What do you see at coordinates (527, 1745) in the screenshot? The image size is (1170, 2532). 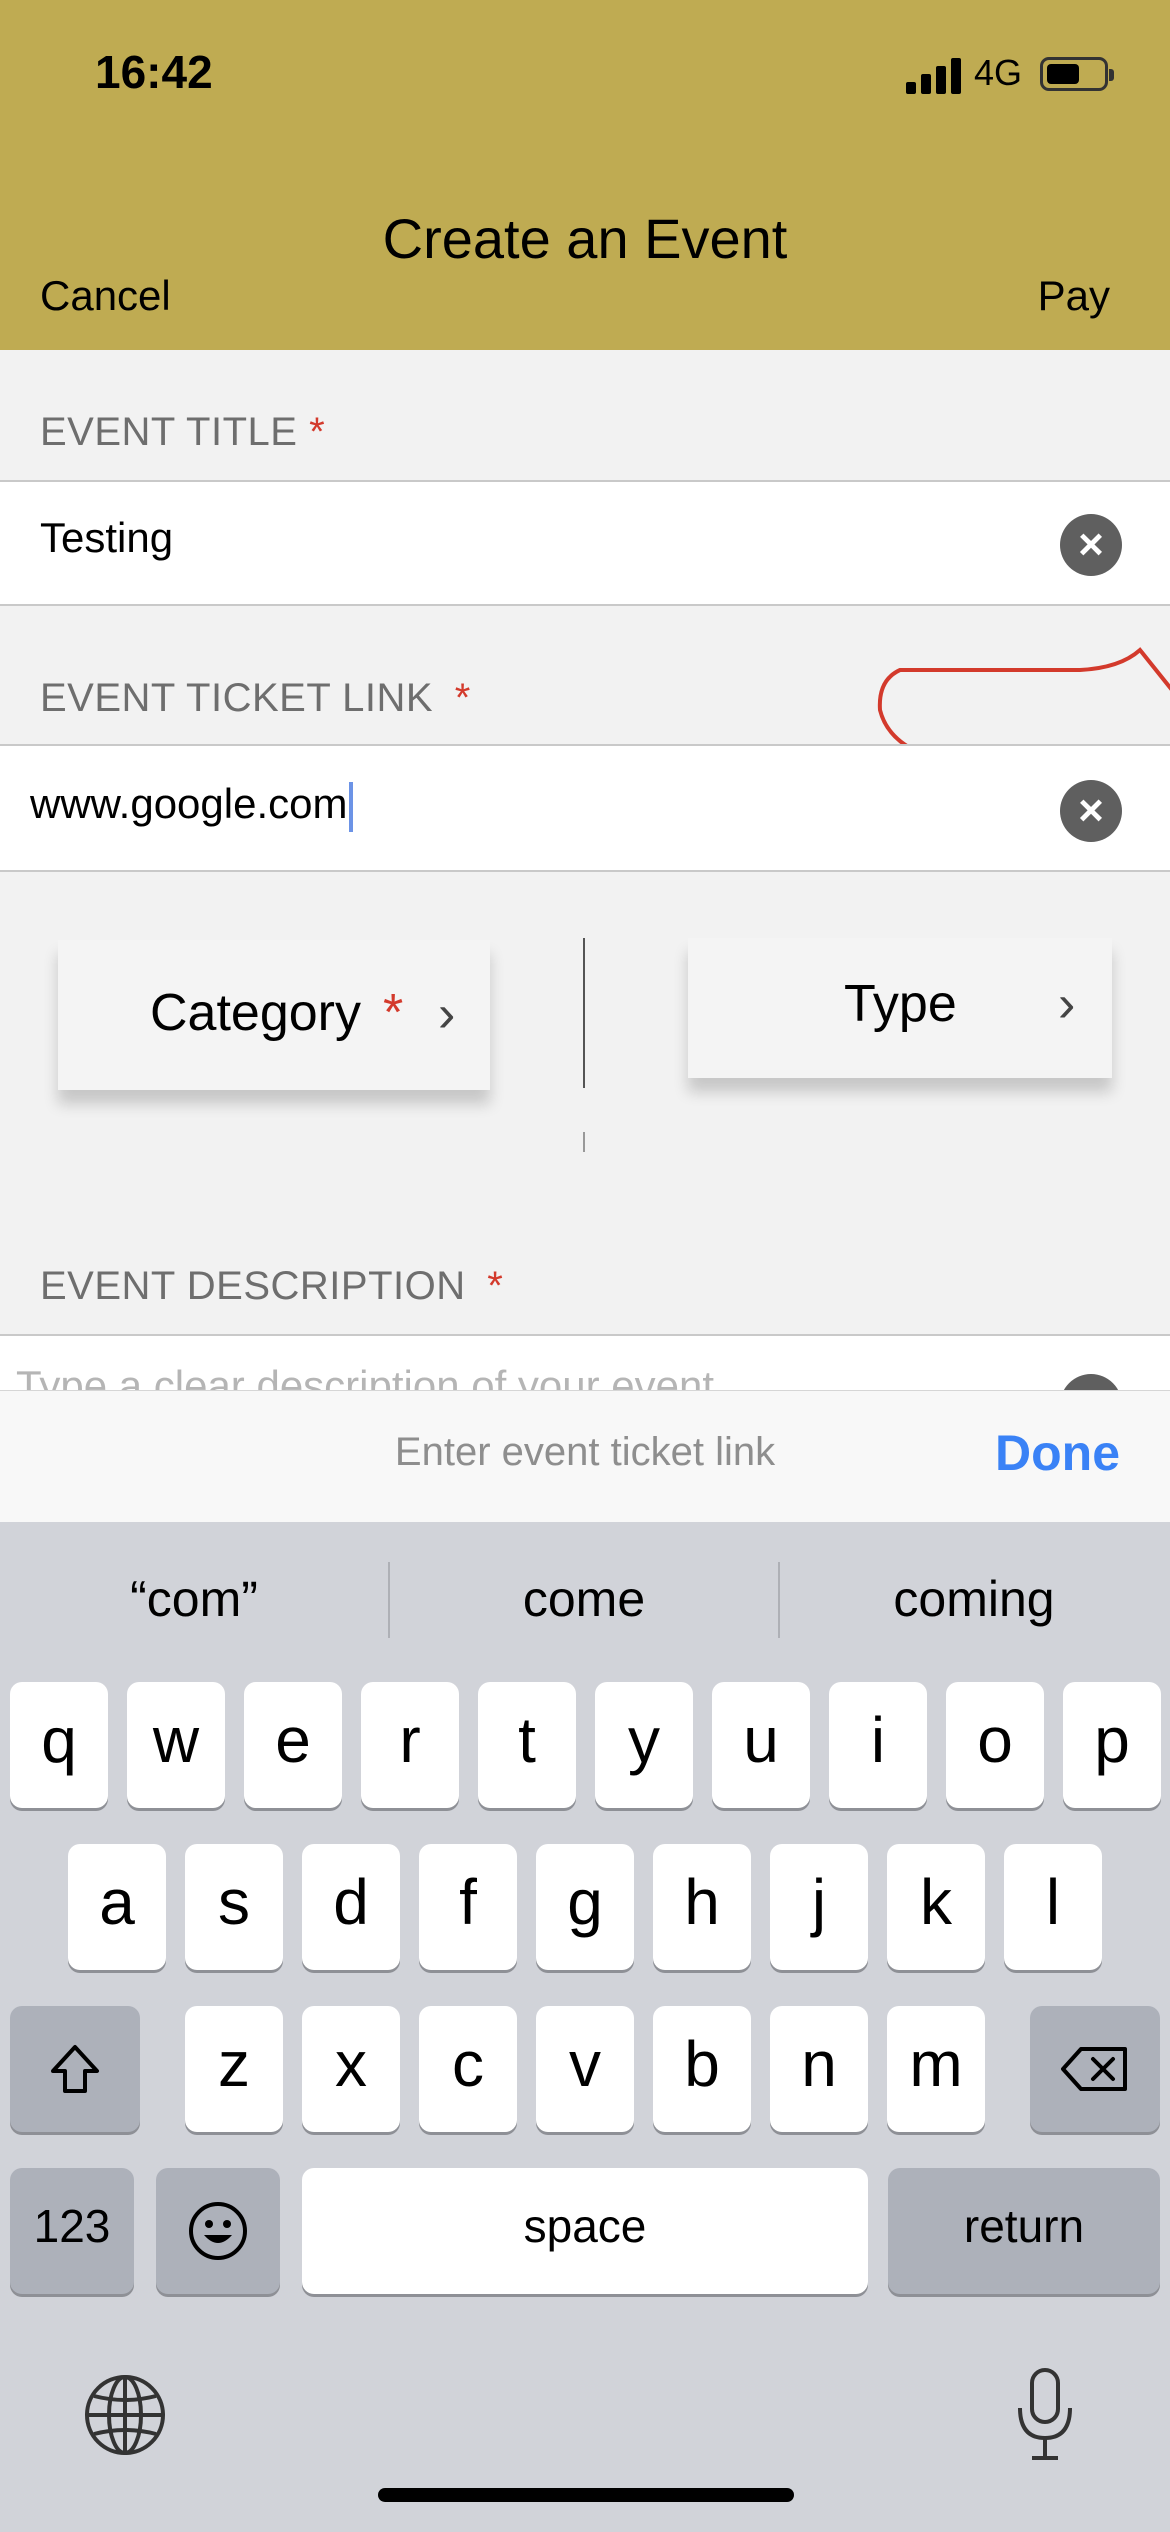 I see `key-t: t` at bounding box center [527, 1745].